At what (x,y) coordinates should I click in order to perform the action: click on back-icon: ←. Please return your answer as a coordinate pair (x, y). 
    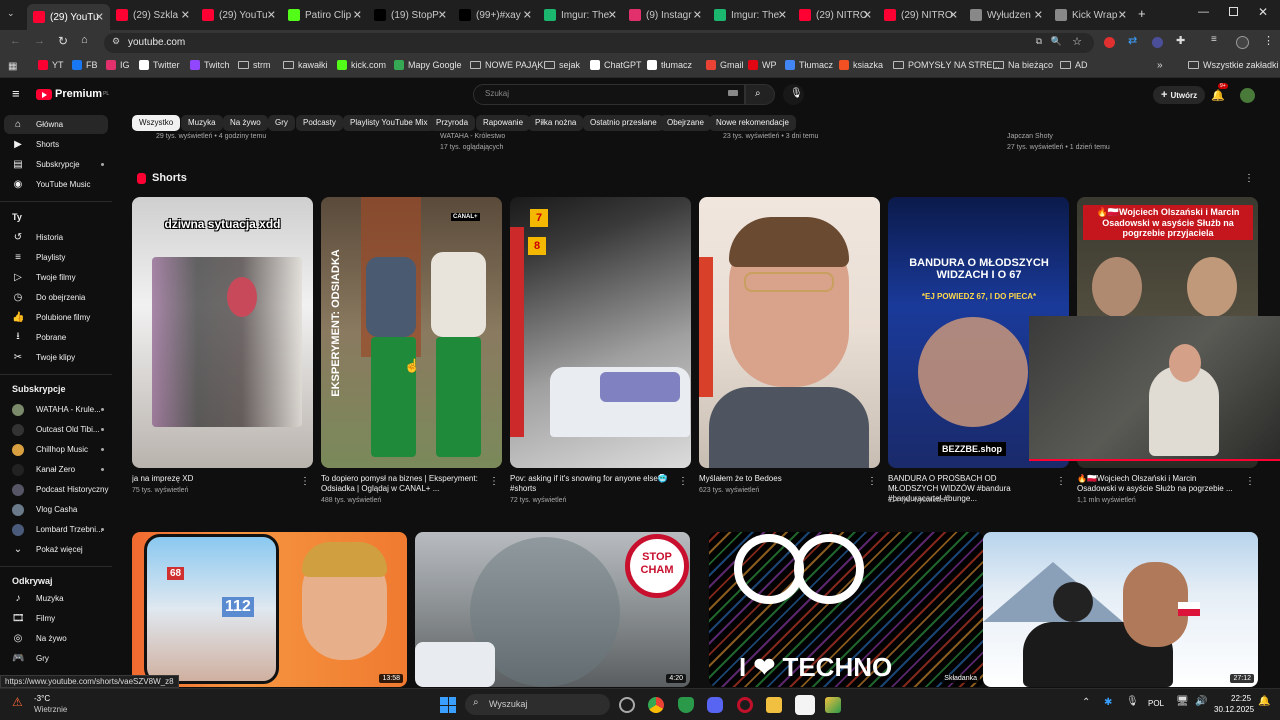
    Looking at the image, I should click on (15, 41).